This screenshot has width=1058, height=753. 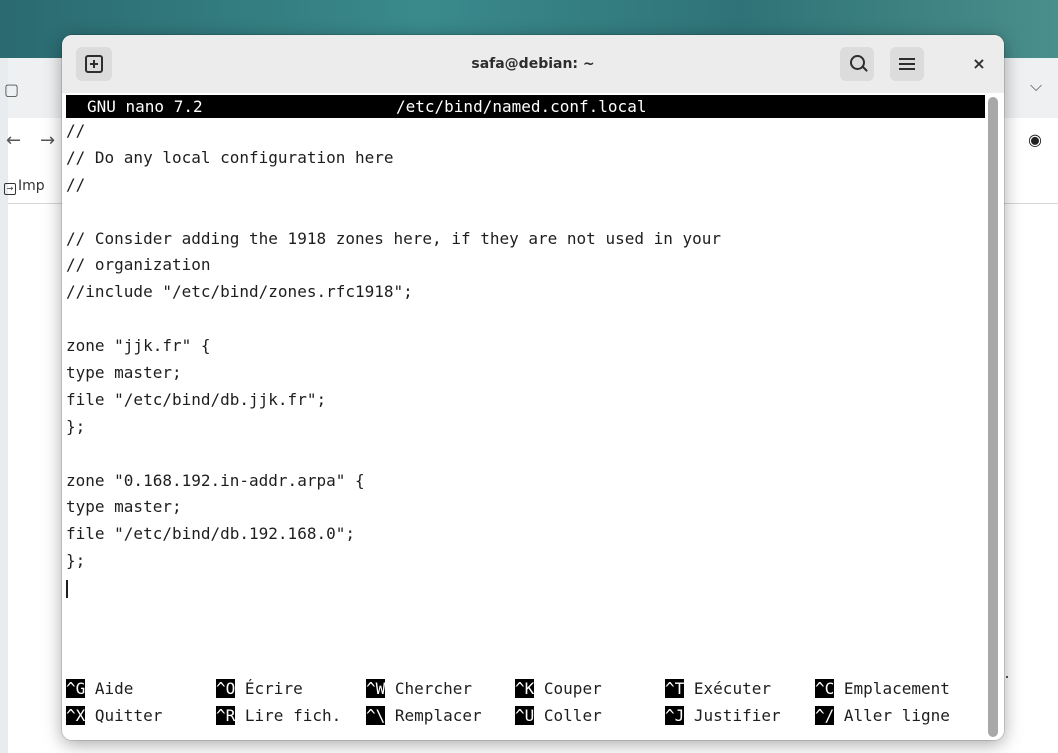 What do you see at coordinates (525, 292) in the screenshot?
I see `editor-line: //include "/etc/bind/zones.rfc1918";` at bounding box center [525, 292].